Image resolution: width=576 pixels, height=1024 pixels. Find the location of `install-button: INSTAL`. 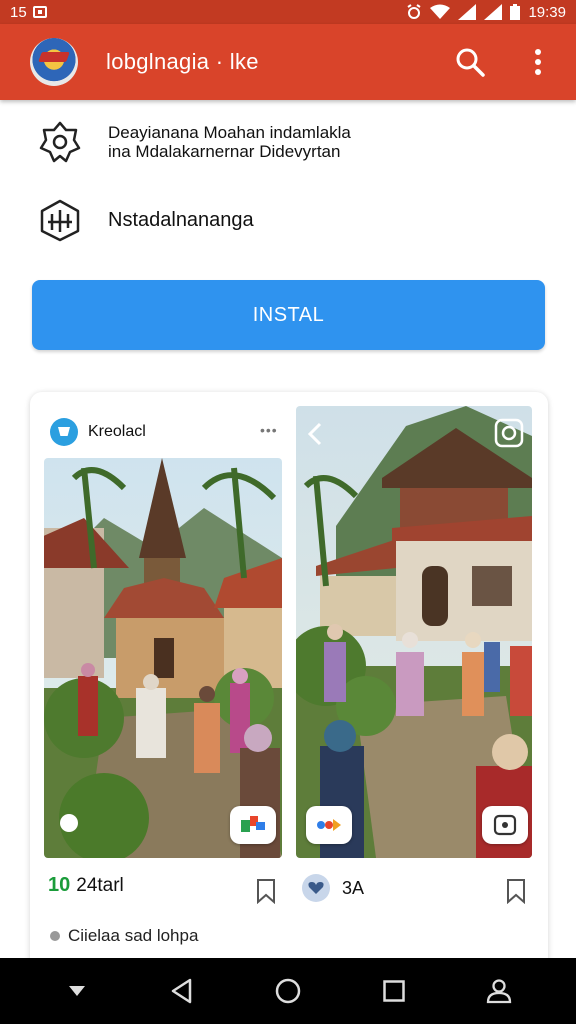

install-button: INSTAL is located at coordinates (288, 315).